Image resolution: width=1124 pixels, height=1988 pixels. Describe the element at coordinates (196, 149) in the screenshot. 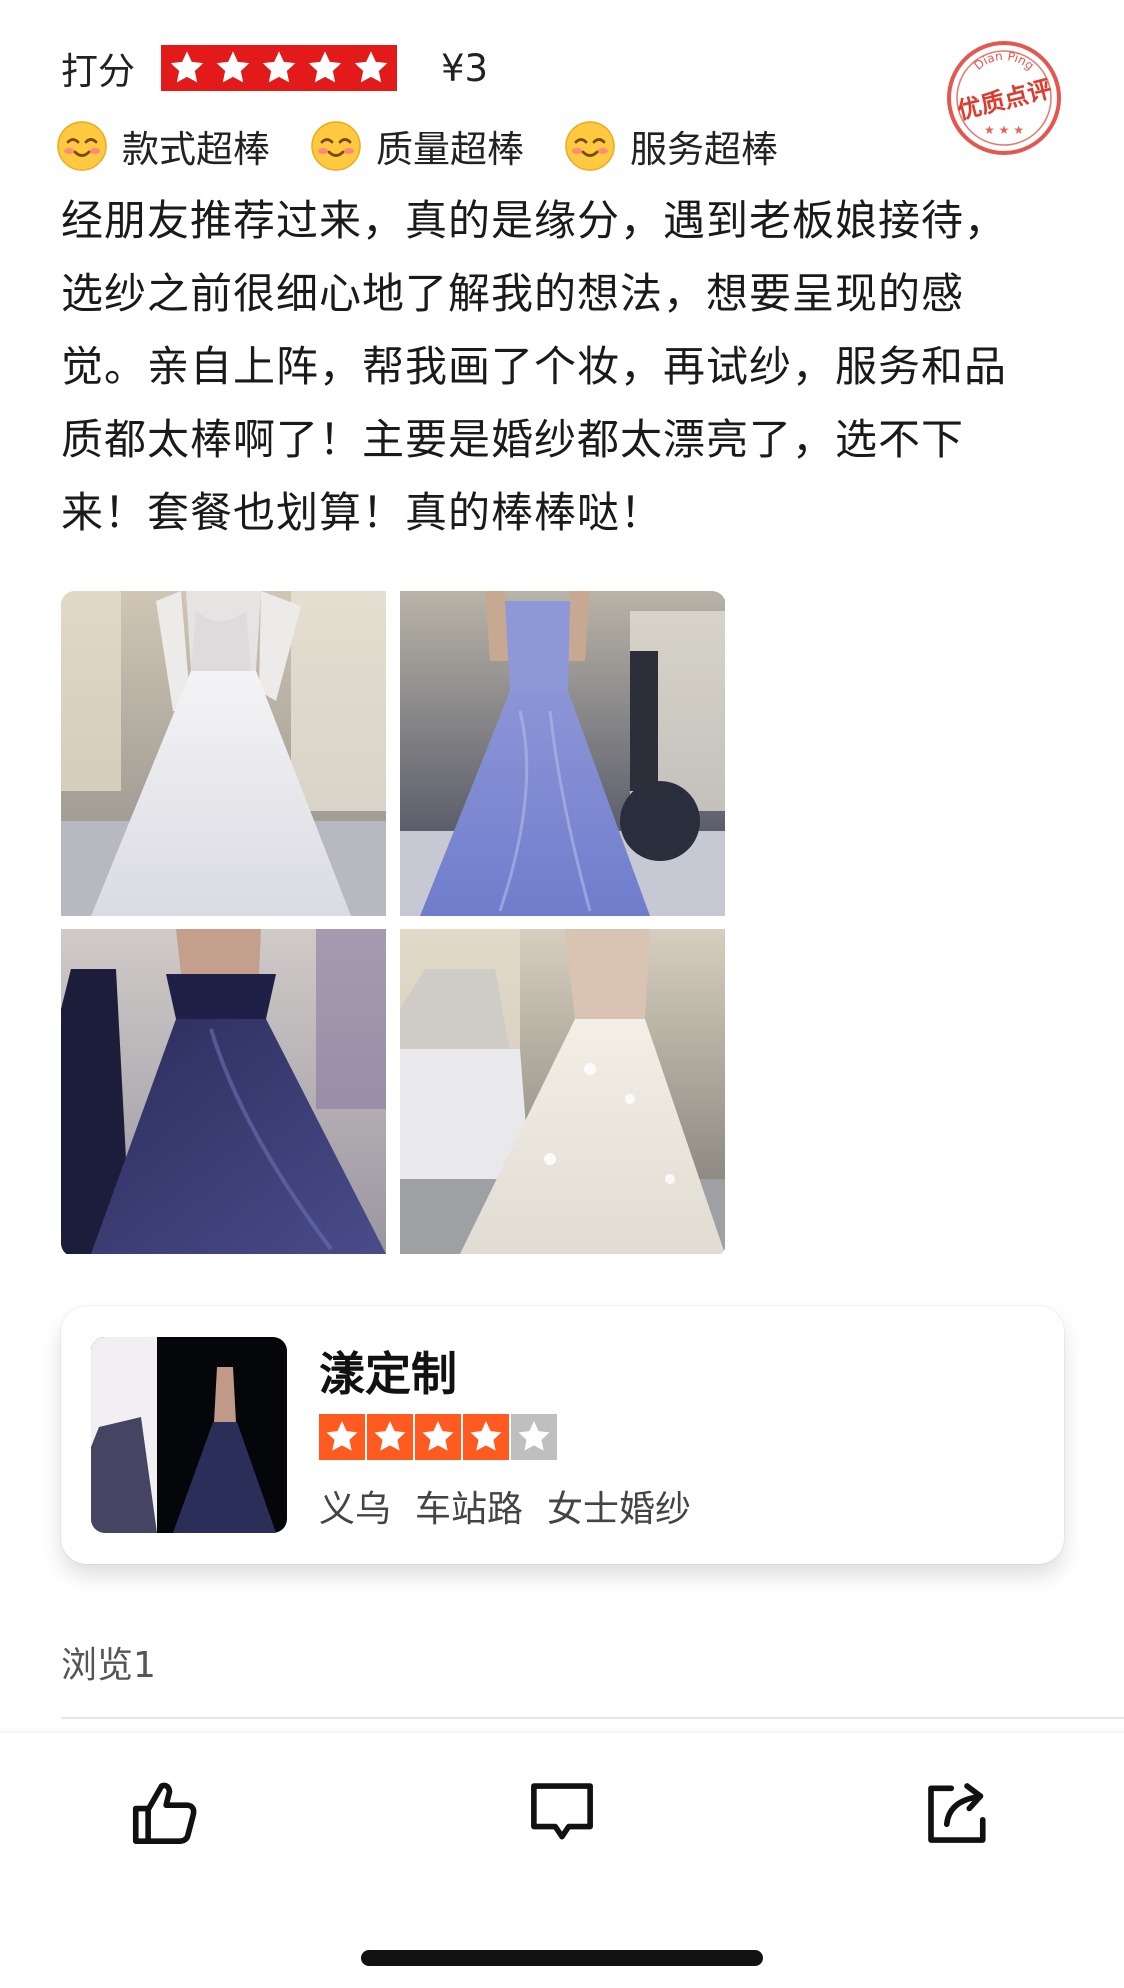

I see `tag-label: 款式超棒` at that location.